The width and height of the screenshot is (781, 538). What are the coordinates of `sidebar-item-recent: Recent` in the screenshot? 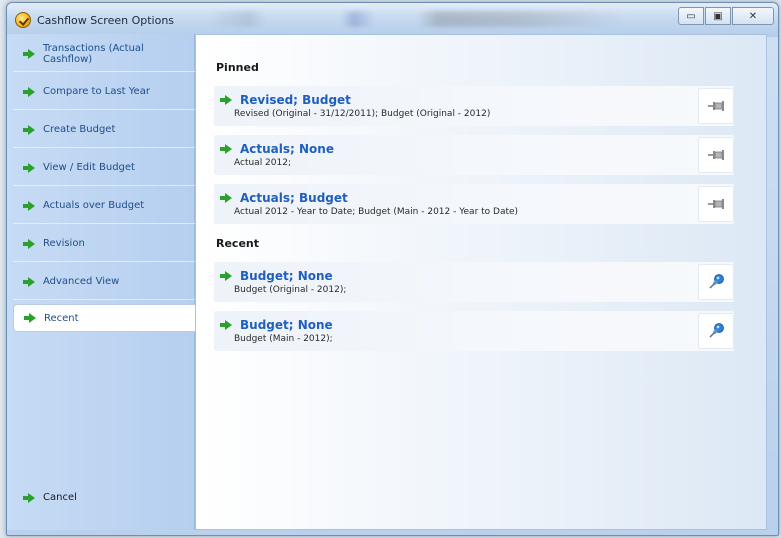 It's located at (104, 318).